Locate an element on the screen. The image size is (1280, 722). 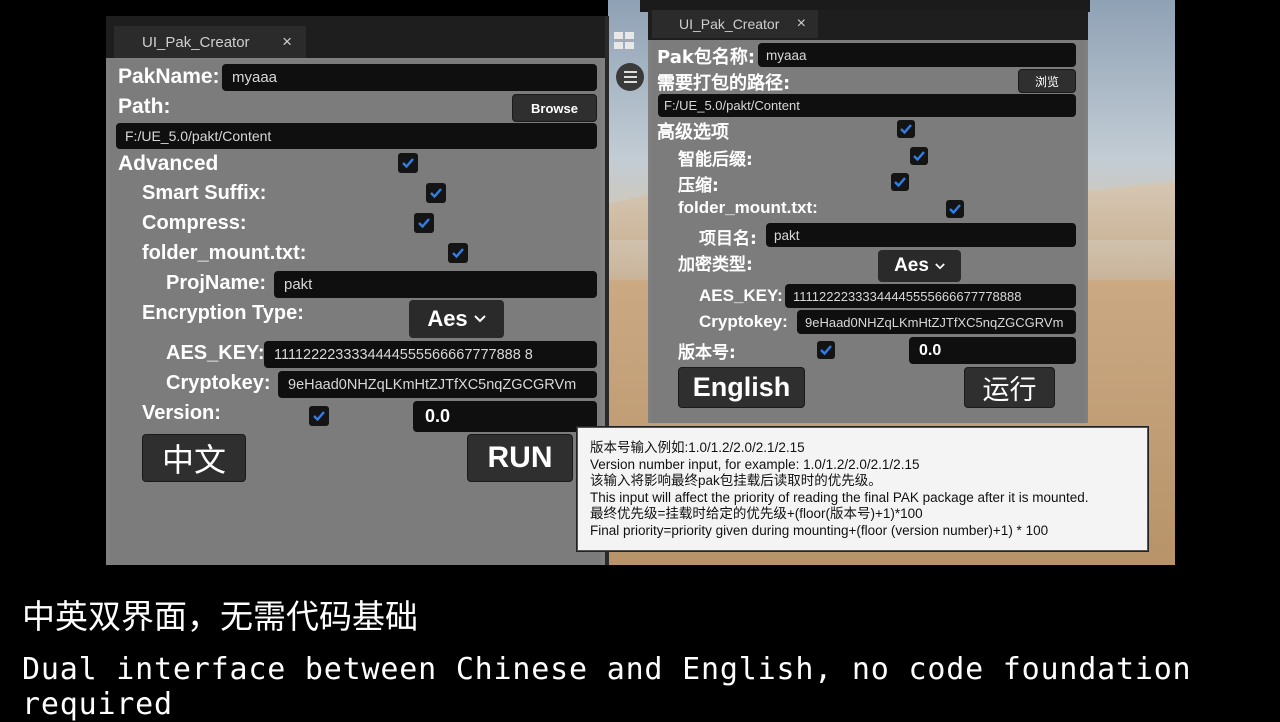
browse-button: 浏览 is located at coordinates (1047, 81).